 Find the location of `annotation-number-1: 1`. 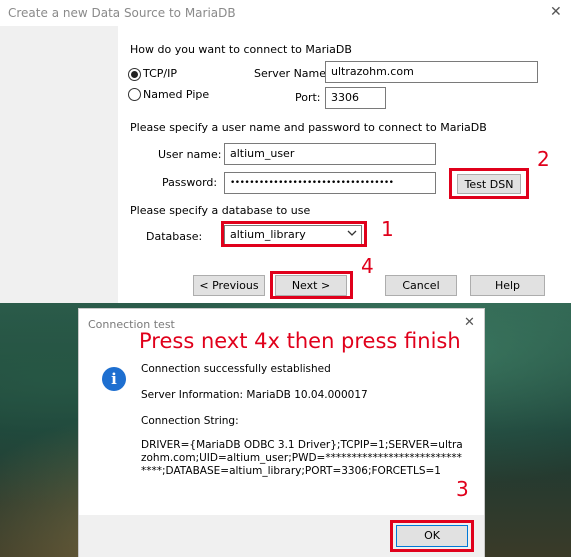

annotation-number-1: 1 is located at coordinates (387, 229).